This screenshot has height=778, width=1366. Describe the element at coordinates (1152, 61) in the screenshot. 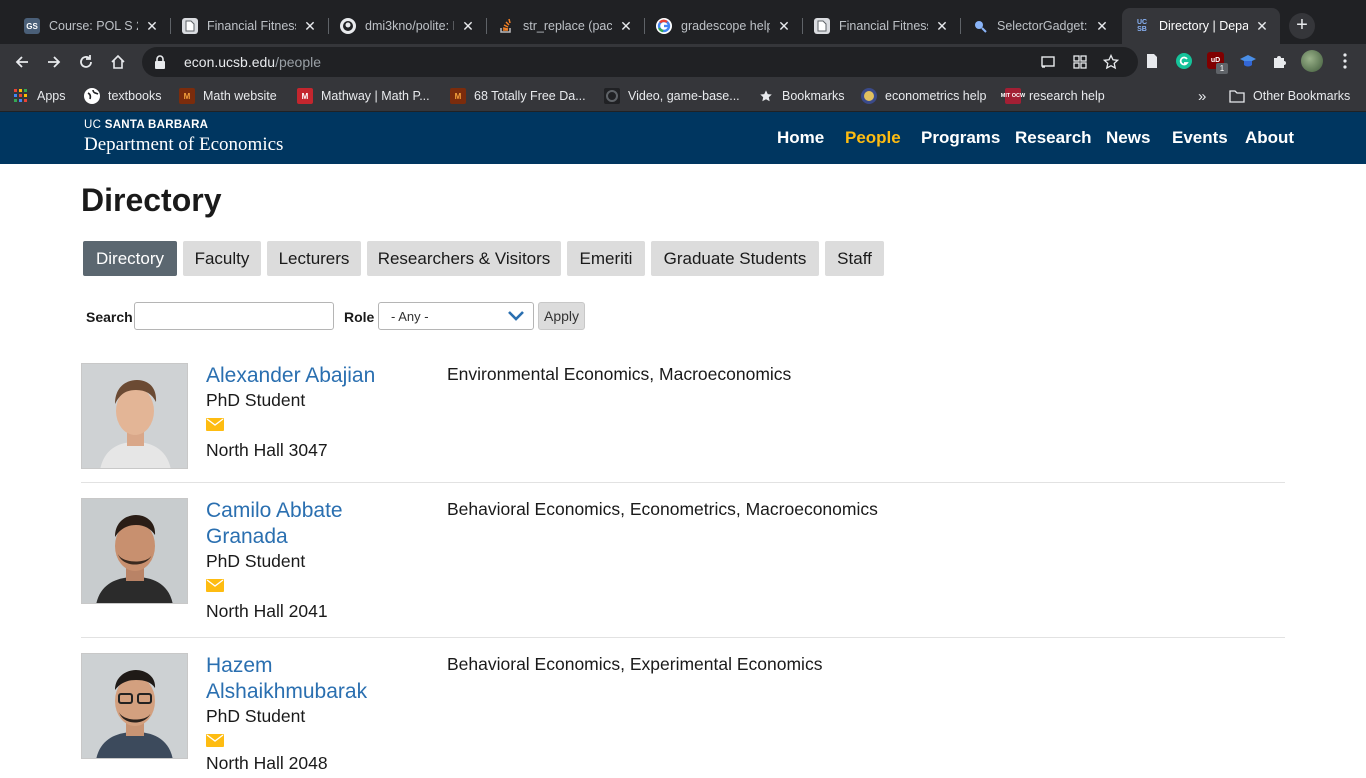

I see `document-extension-icon` at that location.